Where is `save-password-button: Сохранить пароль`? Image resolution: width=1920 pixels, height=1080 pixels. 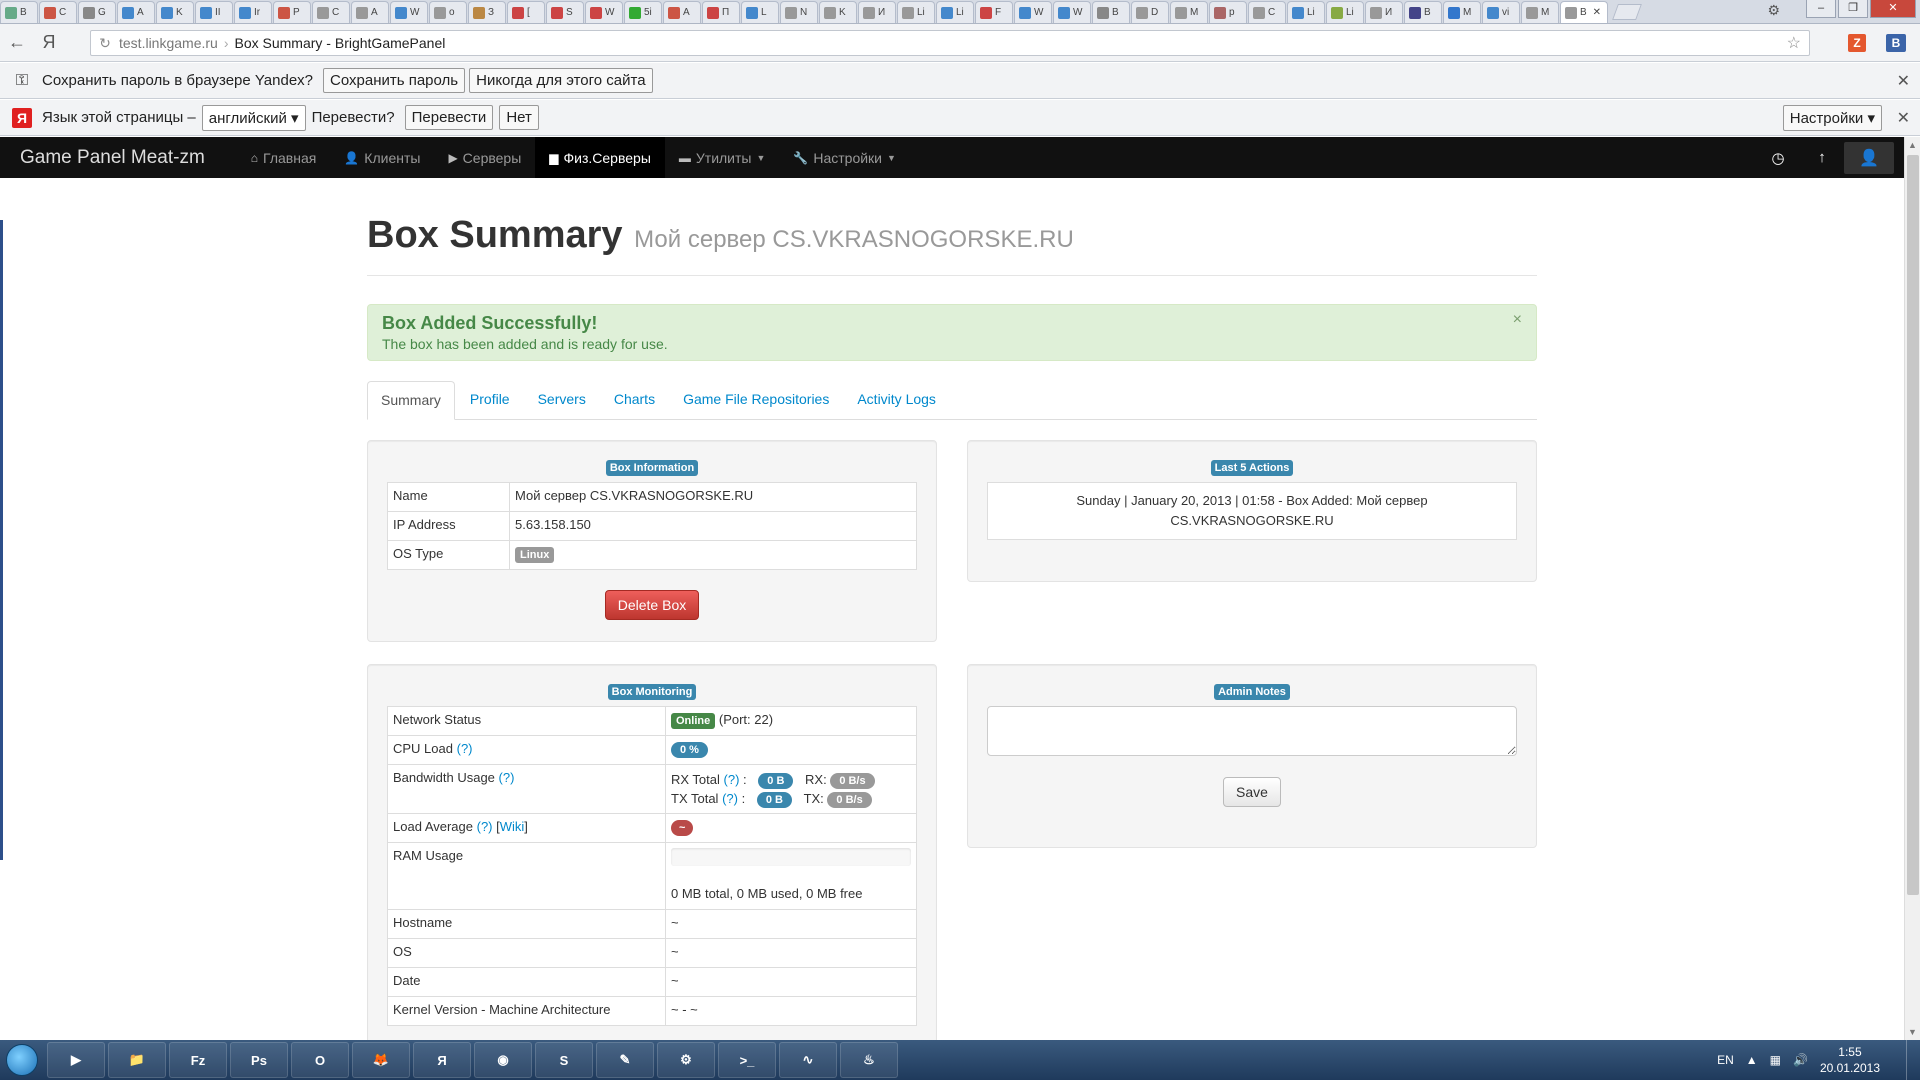
save-password-button: Сохранить пароль is located at coordinates (394, 80).